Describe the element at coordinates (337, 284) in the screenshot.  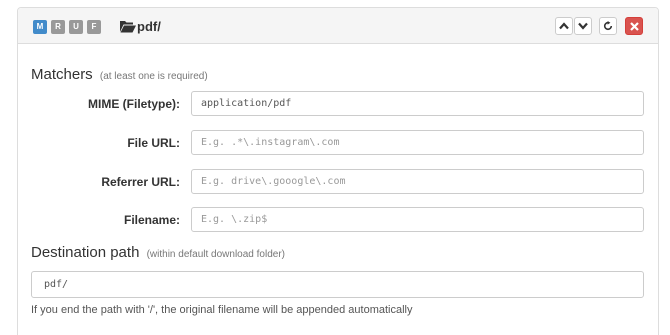
I see `destination-path-input` at that location.